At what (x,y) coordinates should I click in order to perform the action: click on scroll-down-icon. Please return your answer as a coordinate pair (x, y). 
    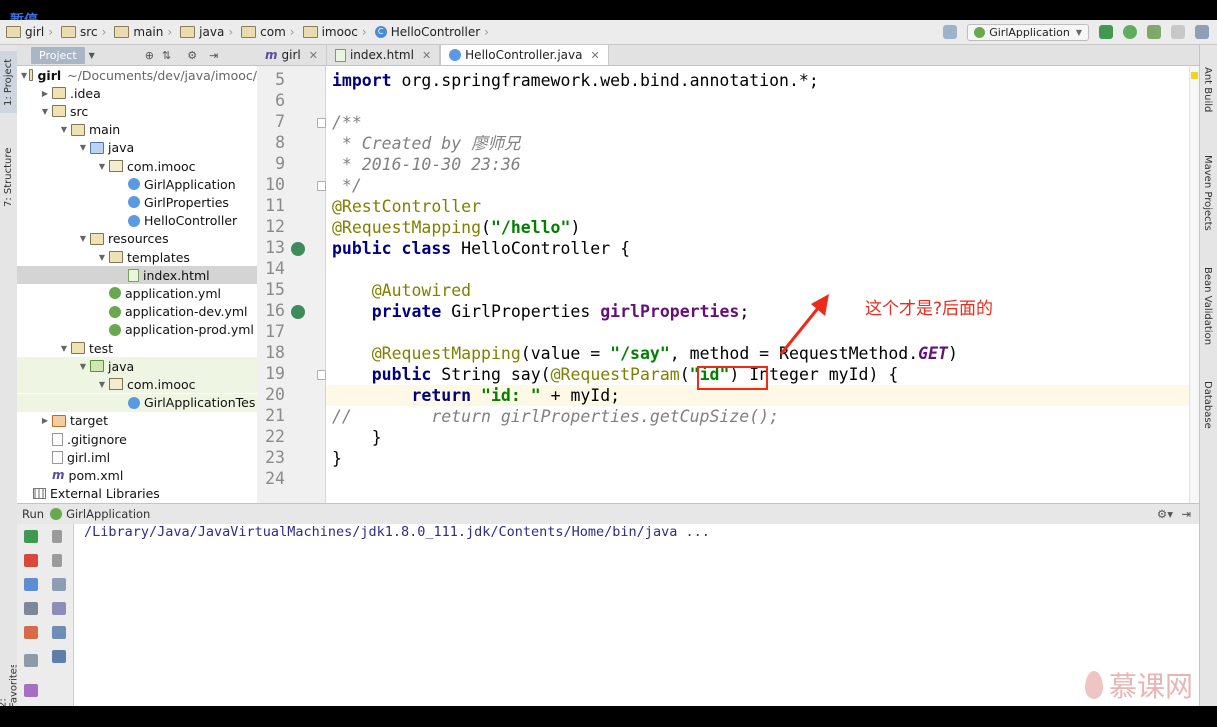
    Looking at the image, I should click on (57, 560).